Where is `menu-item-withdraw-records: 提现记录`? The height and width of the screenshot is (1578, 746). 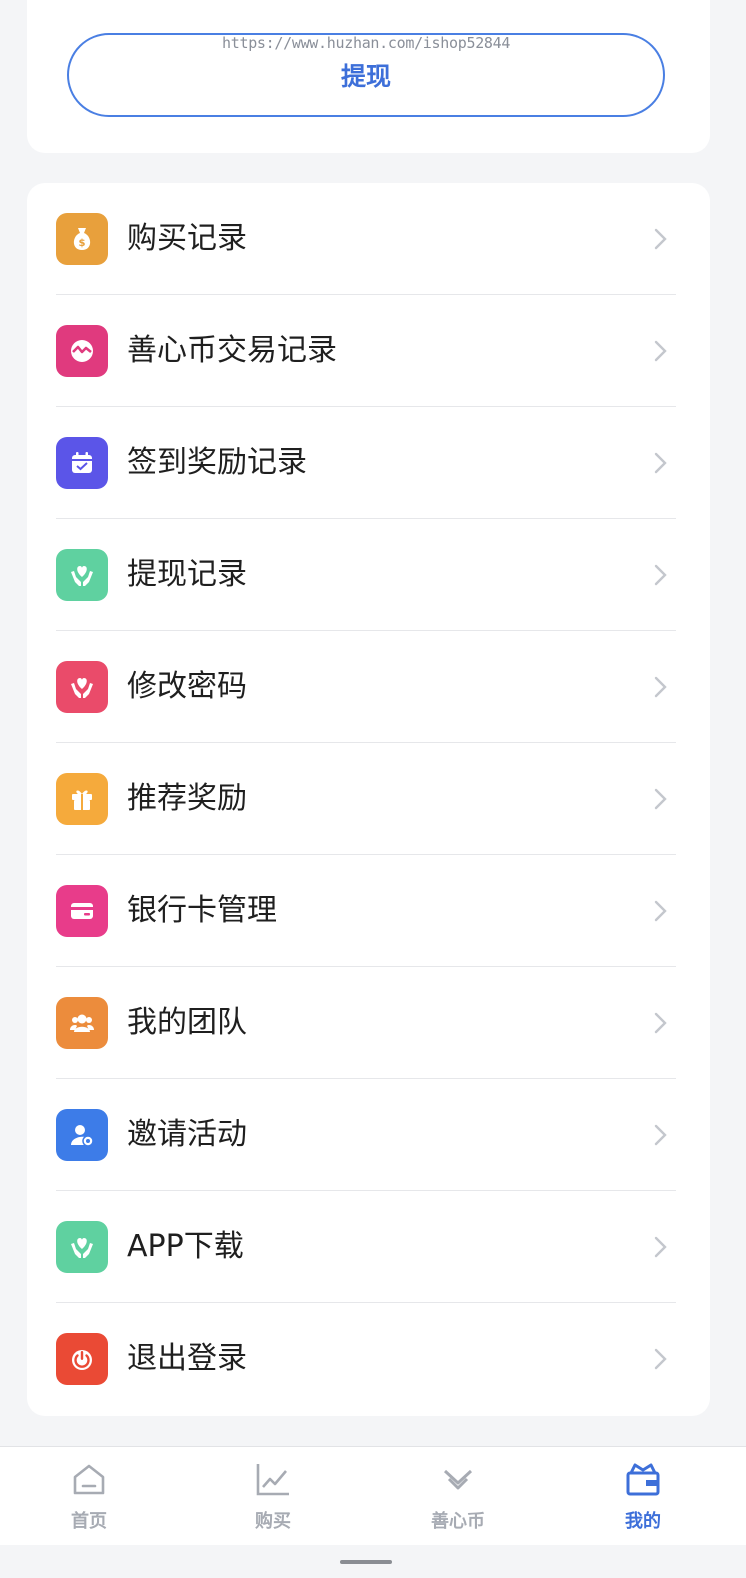
menu-item-withdraw-records: 提现记录 is located at coordinates (368, 575).